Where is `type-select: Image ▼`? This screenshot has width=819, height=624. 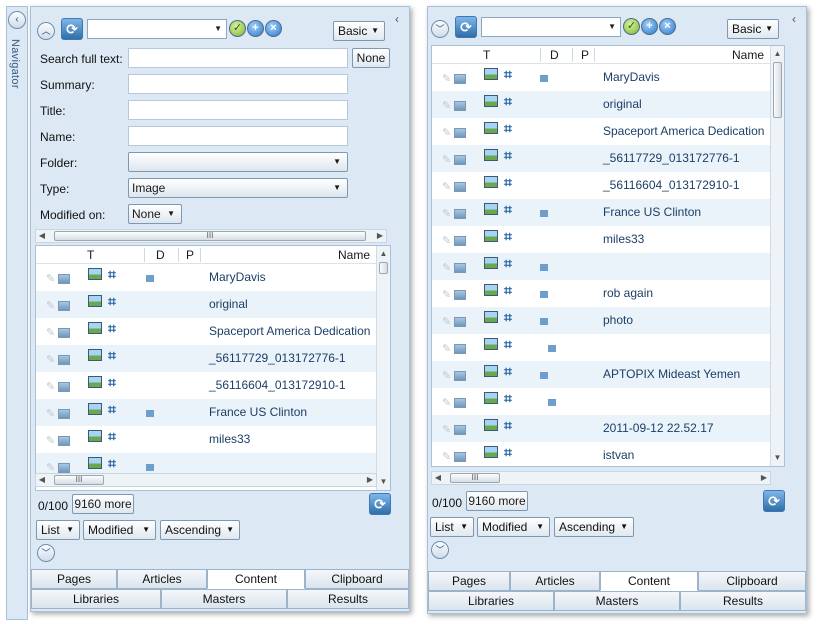 type-select: Image ▼ is located at coordinates (238, 188).